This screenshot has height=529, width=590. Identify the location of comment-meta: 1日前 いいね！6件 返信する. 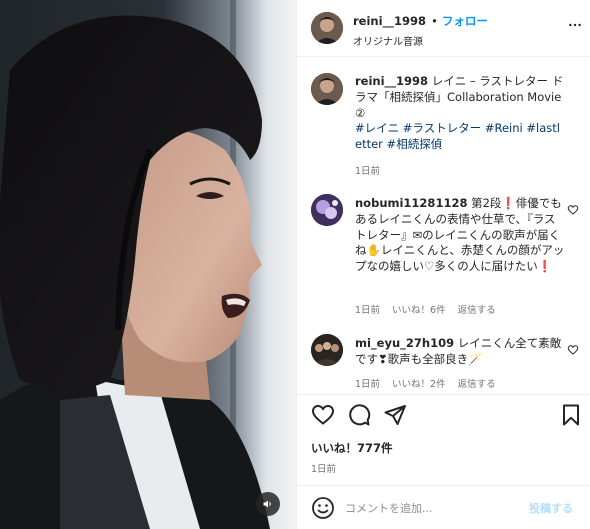
(431, 309).